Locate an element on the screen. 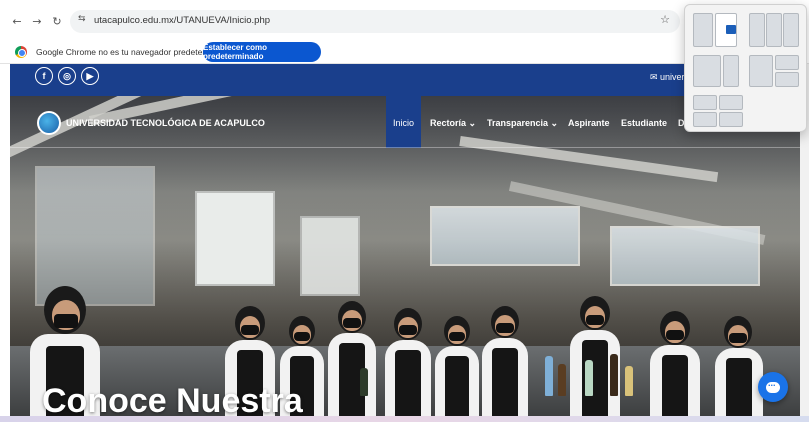 The width and height of the screenshot is (809, 422). back-button: ← is located at coordinates (17, 21).